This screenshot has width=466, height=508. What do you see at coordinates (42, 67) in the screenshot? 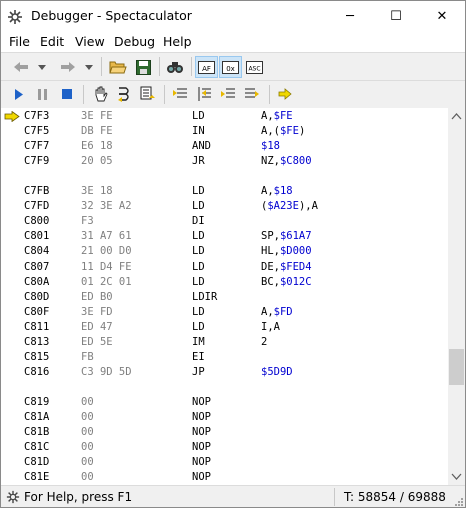
I see `back-dropdown-button` at bounding box center [42, 67].